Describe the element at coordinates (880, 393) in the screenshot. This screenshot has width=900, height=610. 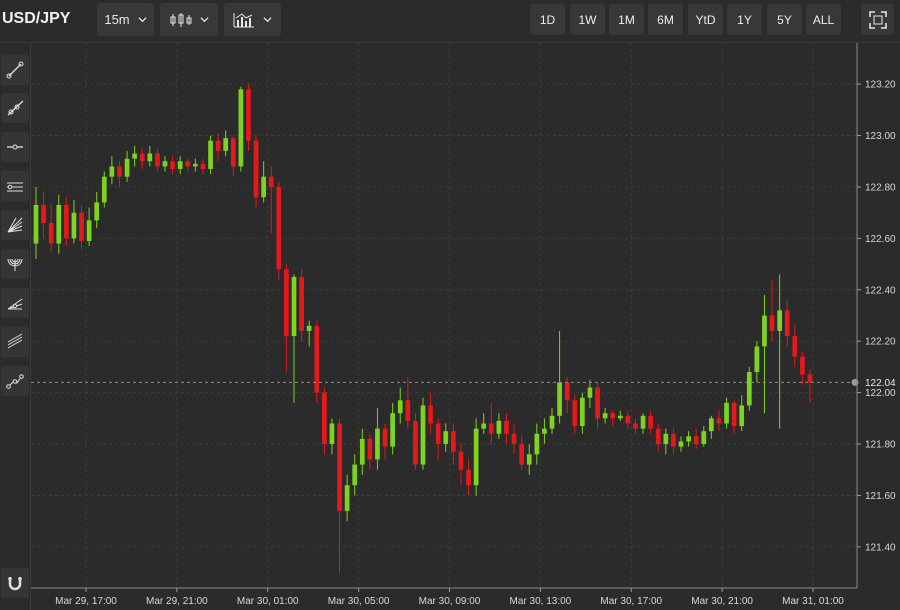
I see `y-tick-label: 122.00` at that location.